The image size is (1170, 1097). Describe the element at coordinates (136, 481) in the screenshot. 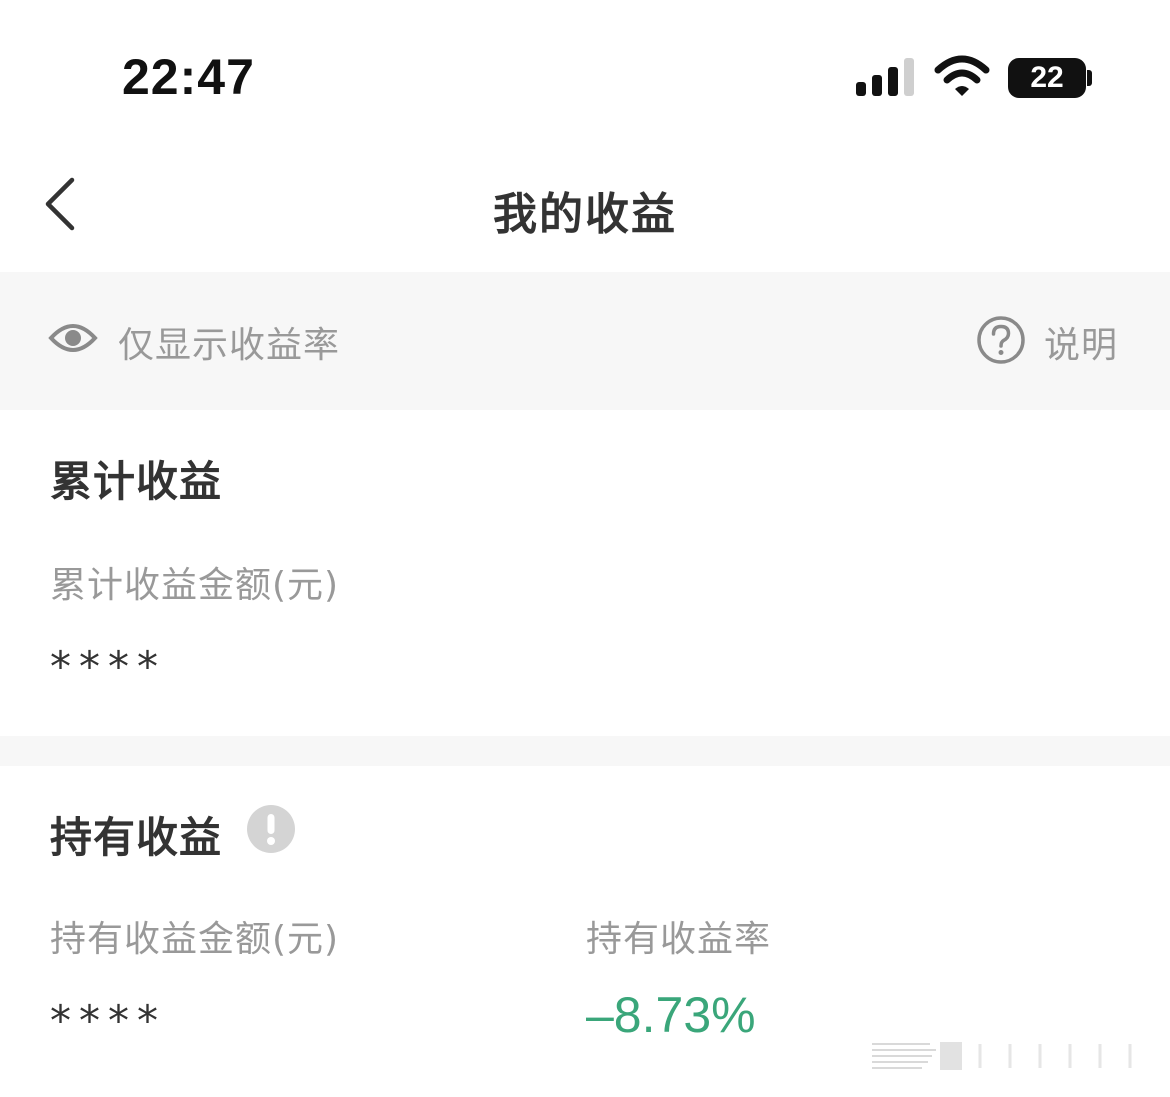

I see `total-earnings-title: 累计收益` at that location.